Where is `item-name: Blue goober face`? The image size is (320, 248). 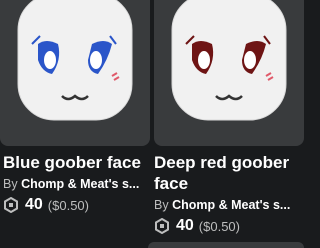
item-name: Blue goober face is located at coordinates (76, 162).